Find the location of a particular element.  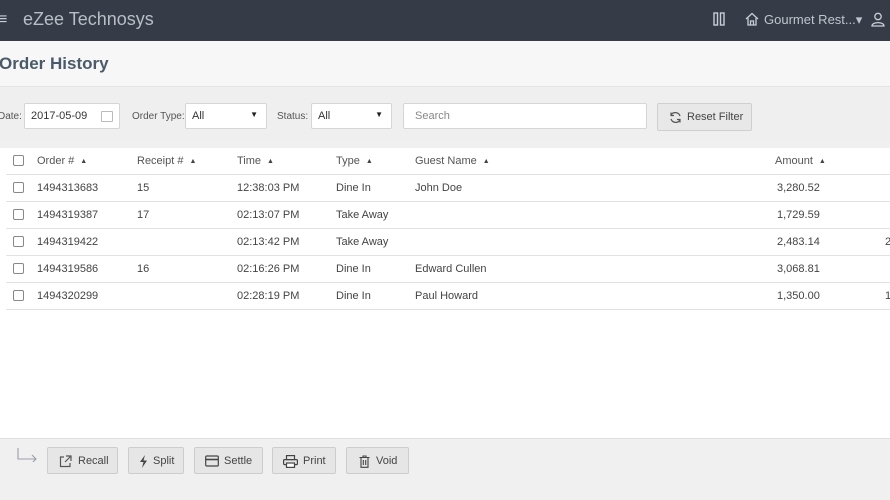

receipt-number: 15 is located at coordinates (143, 188).